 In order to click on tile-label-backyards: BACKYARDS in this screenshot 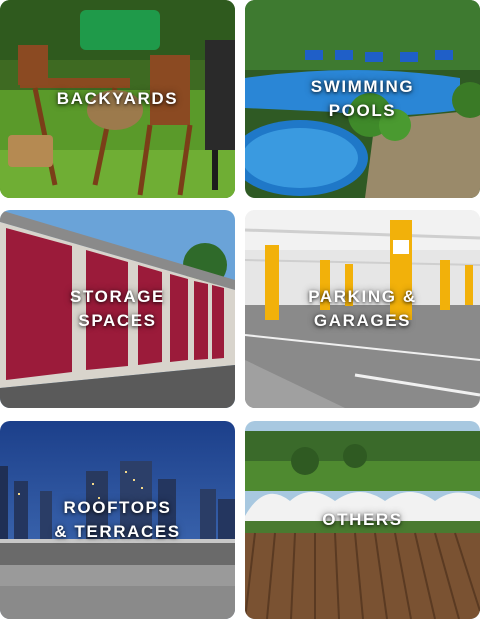, I will do `click(117, 99)`.